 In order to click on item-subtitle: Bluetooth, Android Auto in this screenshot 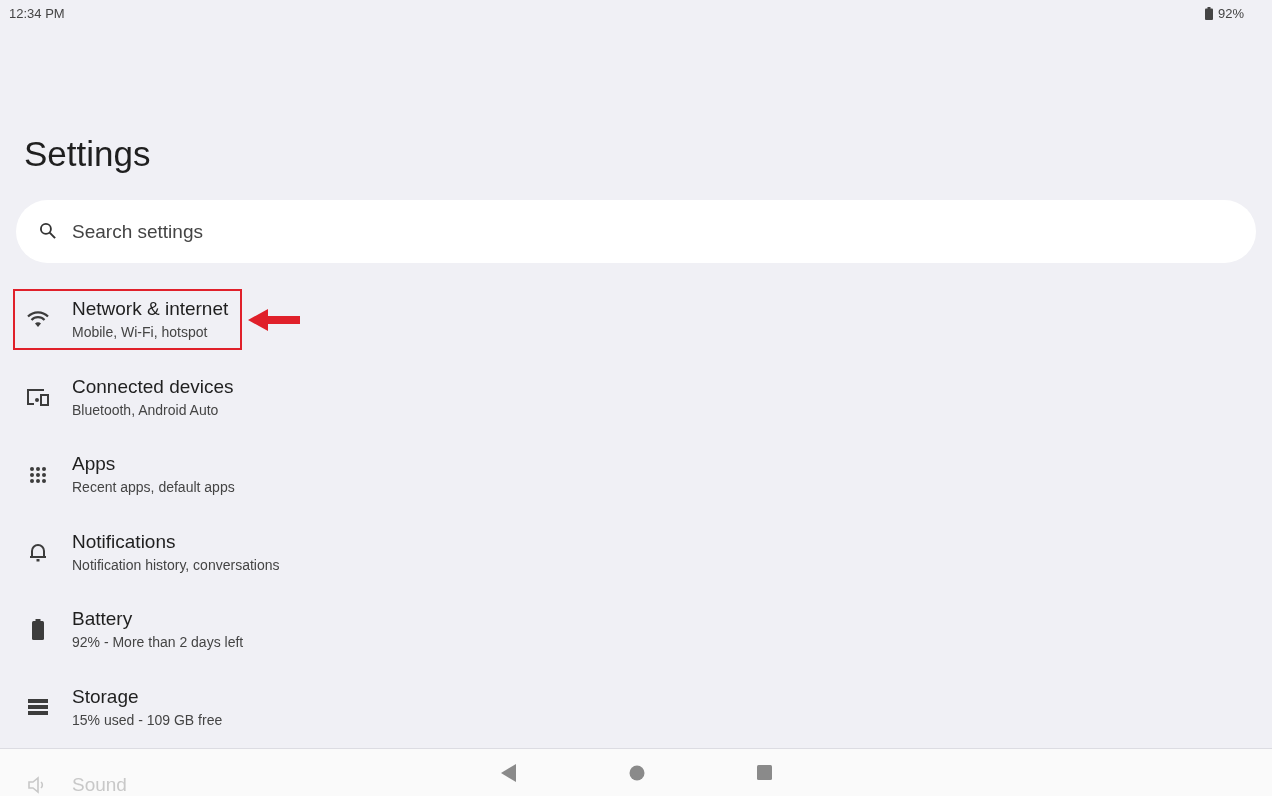, I will do `click(146, 409)`.